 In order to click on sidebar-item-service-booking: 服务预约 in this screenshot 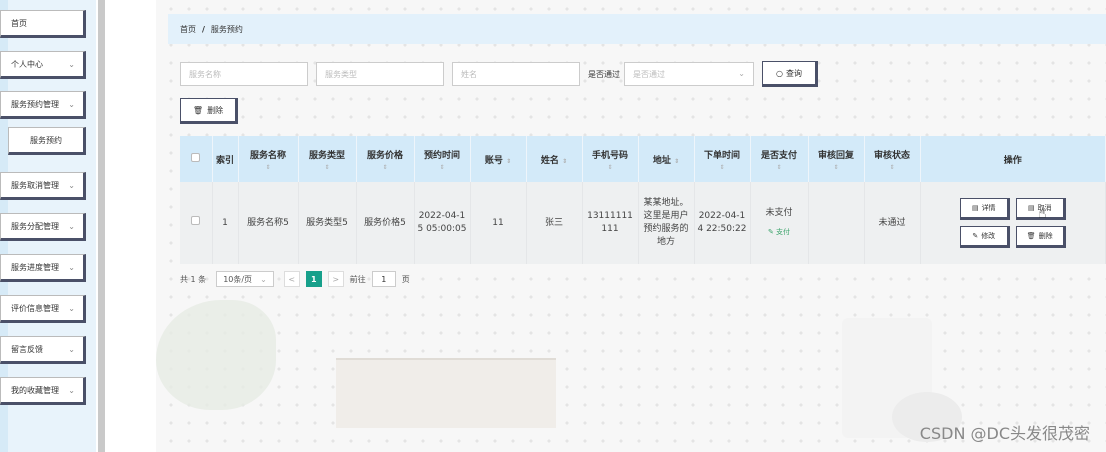, I will do `click(47, 141)`.